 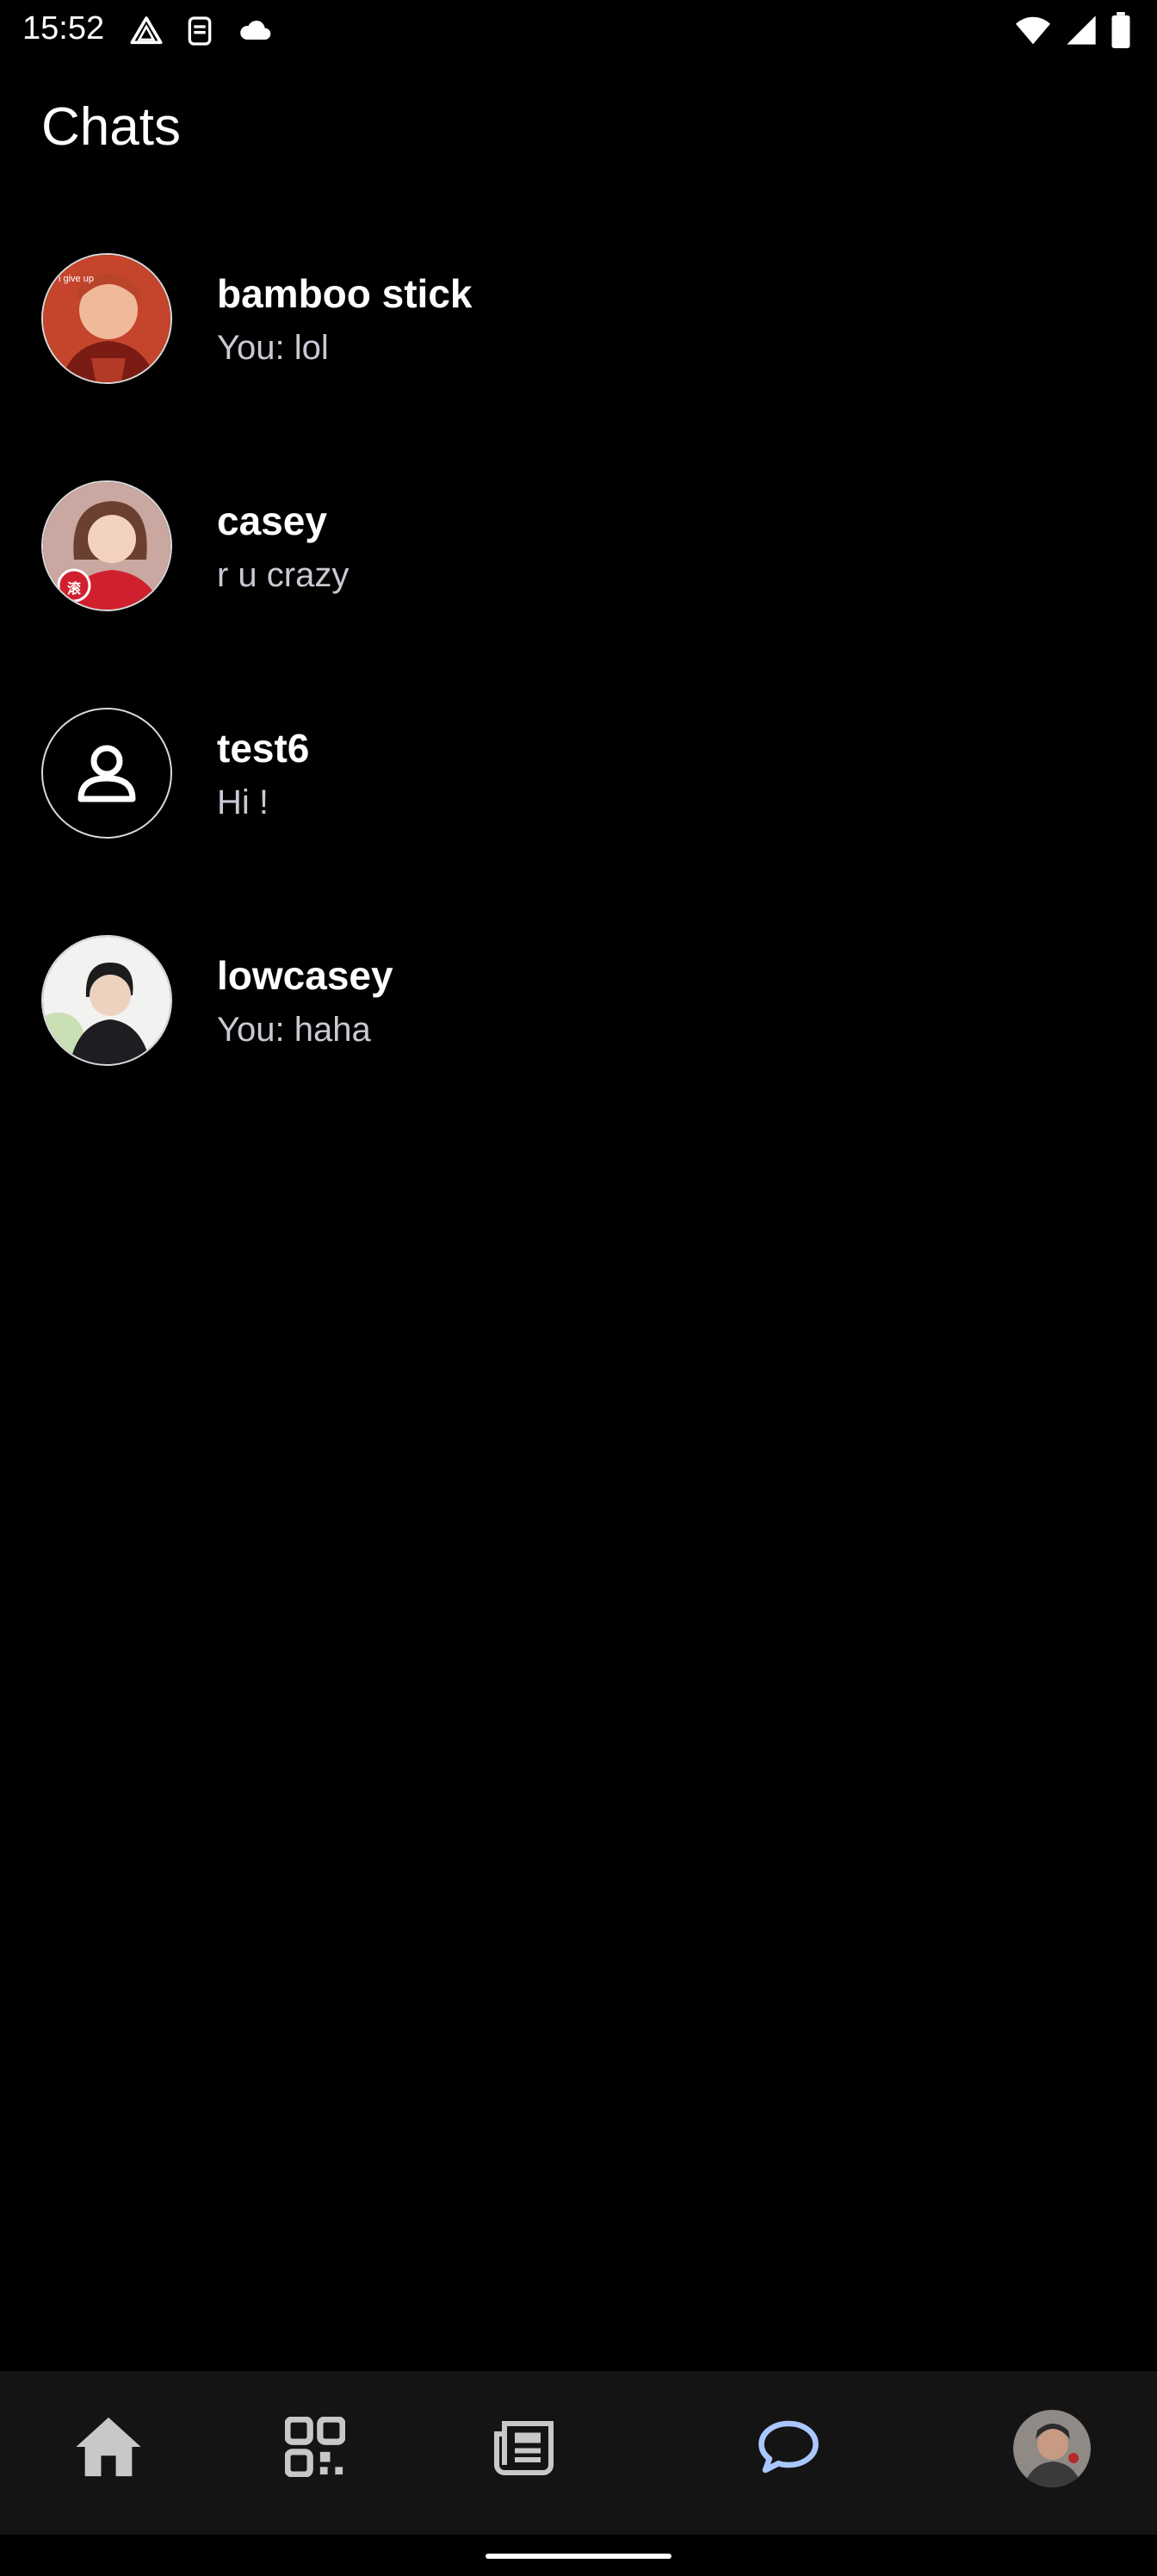 What do you see at coordinates (146, 33) in the screenshot?
I see `drive-icon` at bounding box center [146, 33].